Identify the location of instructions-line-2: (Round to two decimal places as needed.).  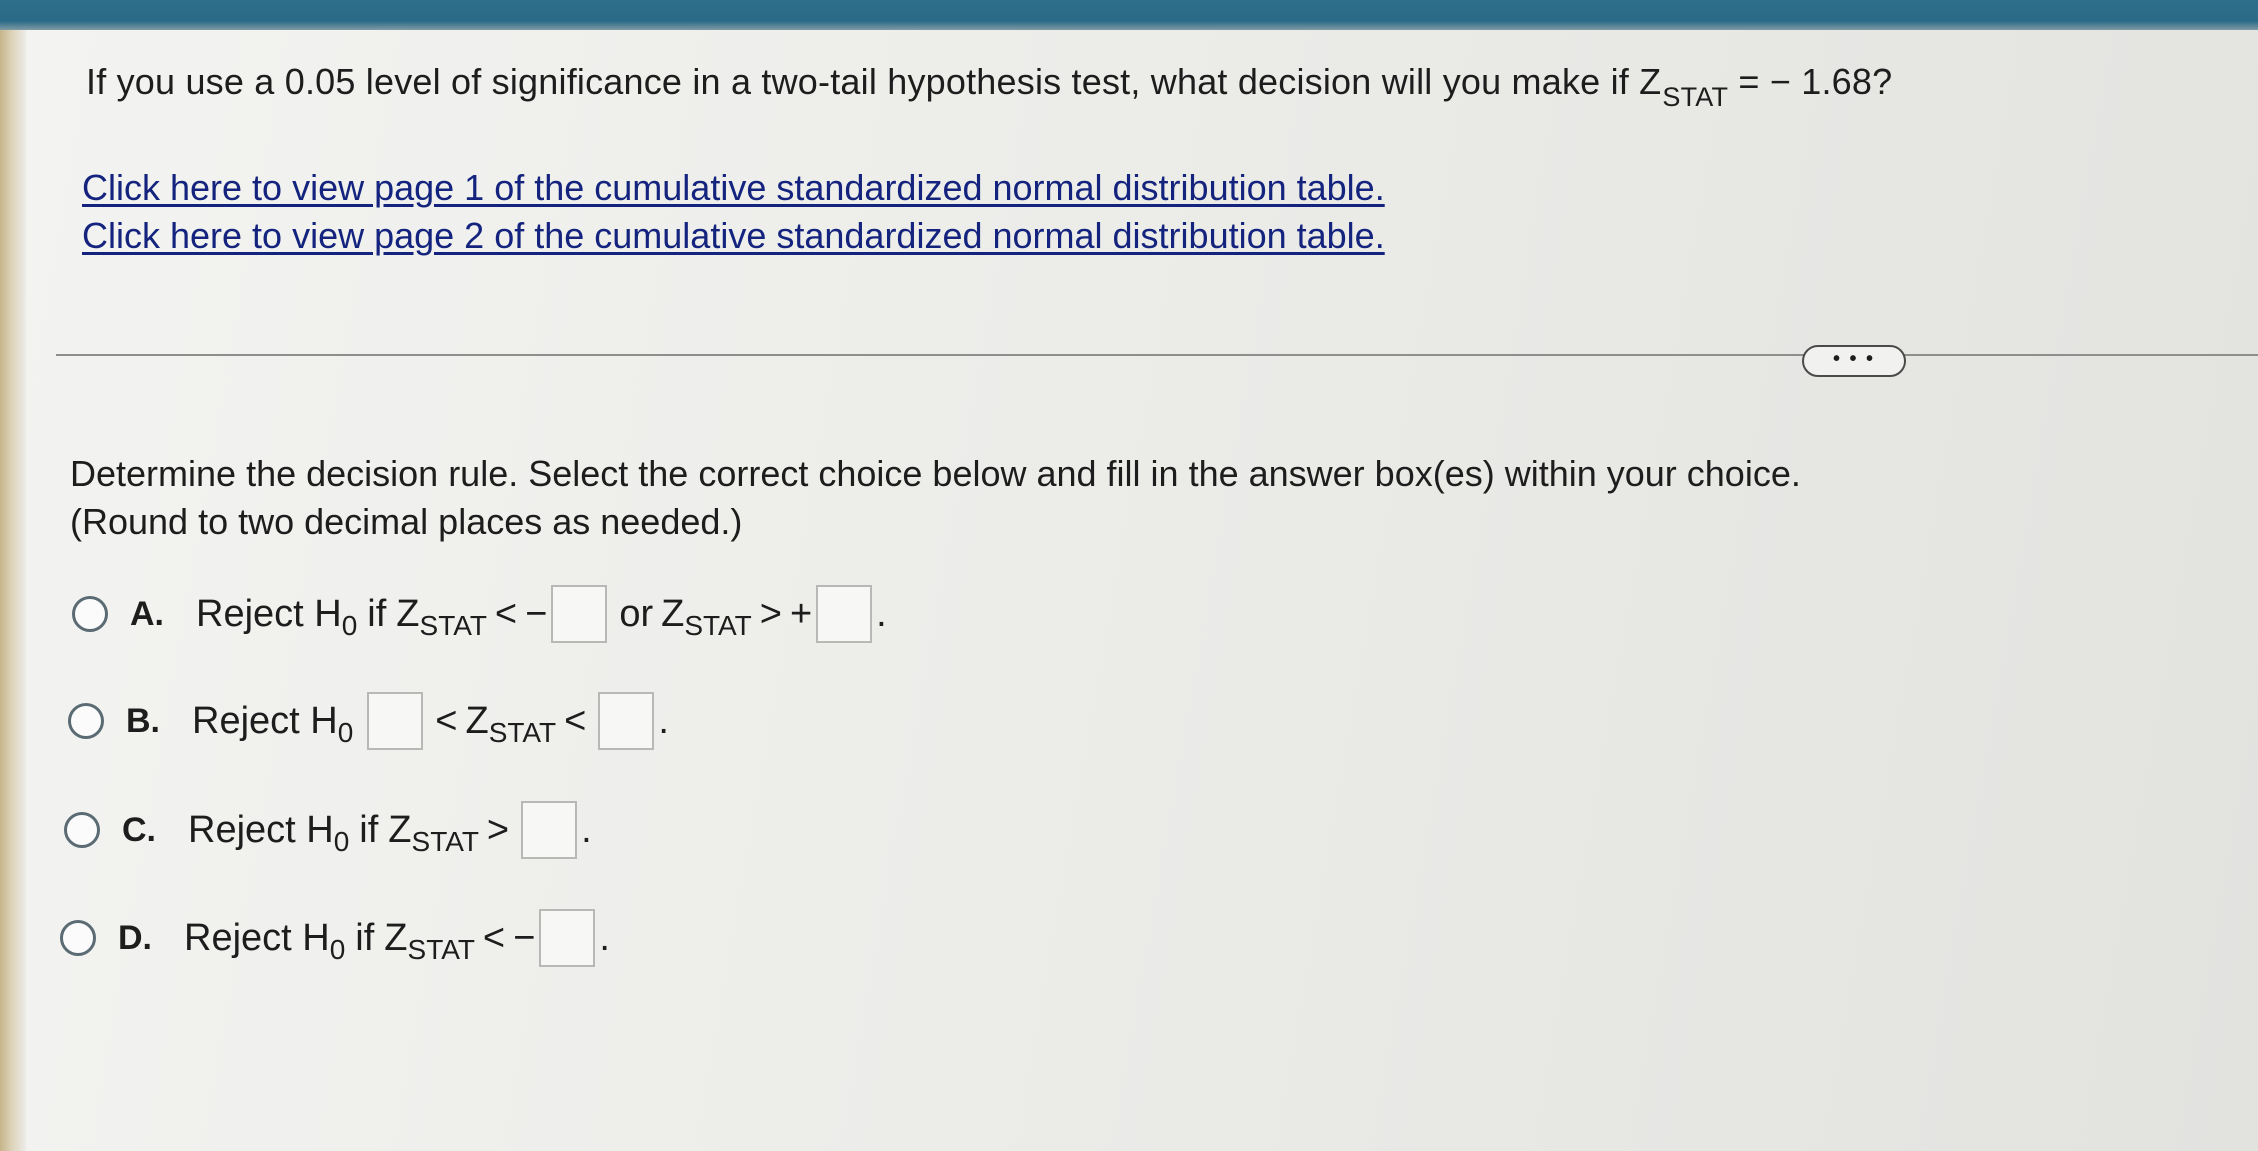
(406, 521).